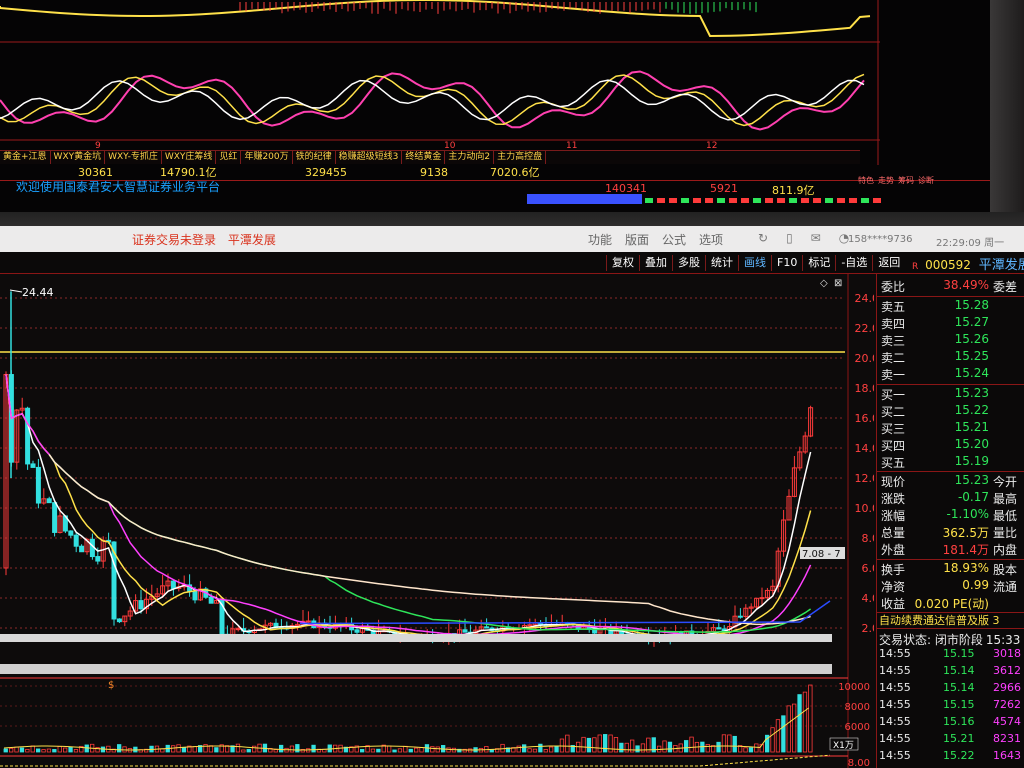 This screenshot has height=768, width=1024. Describe the element at coordinates (763, 238) in the screenshot. I see `refresh-icon: ↻` at that location.